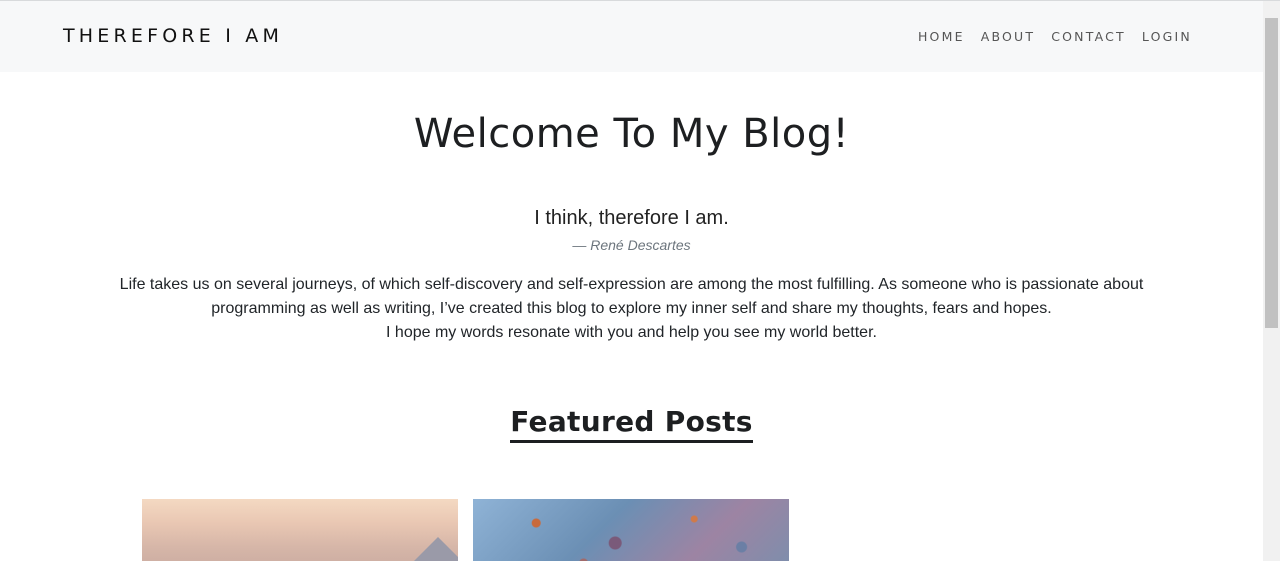 The height and width of the screenshot is (561, 1280). Describe the element at coordinates (435, 549) in the screenshot. I see `mountain-shape` at that location.